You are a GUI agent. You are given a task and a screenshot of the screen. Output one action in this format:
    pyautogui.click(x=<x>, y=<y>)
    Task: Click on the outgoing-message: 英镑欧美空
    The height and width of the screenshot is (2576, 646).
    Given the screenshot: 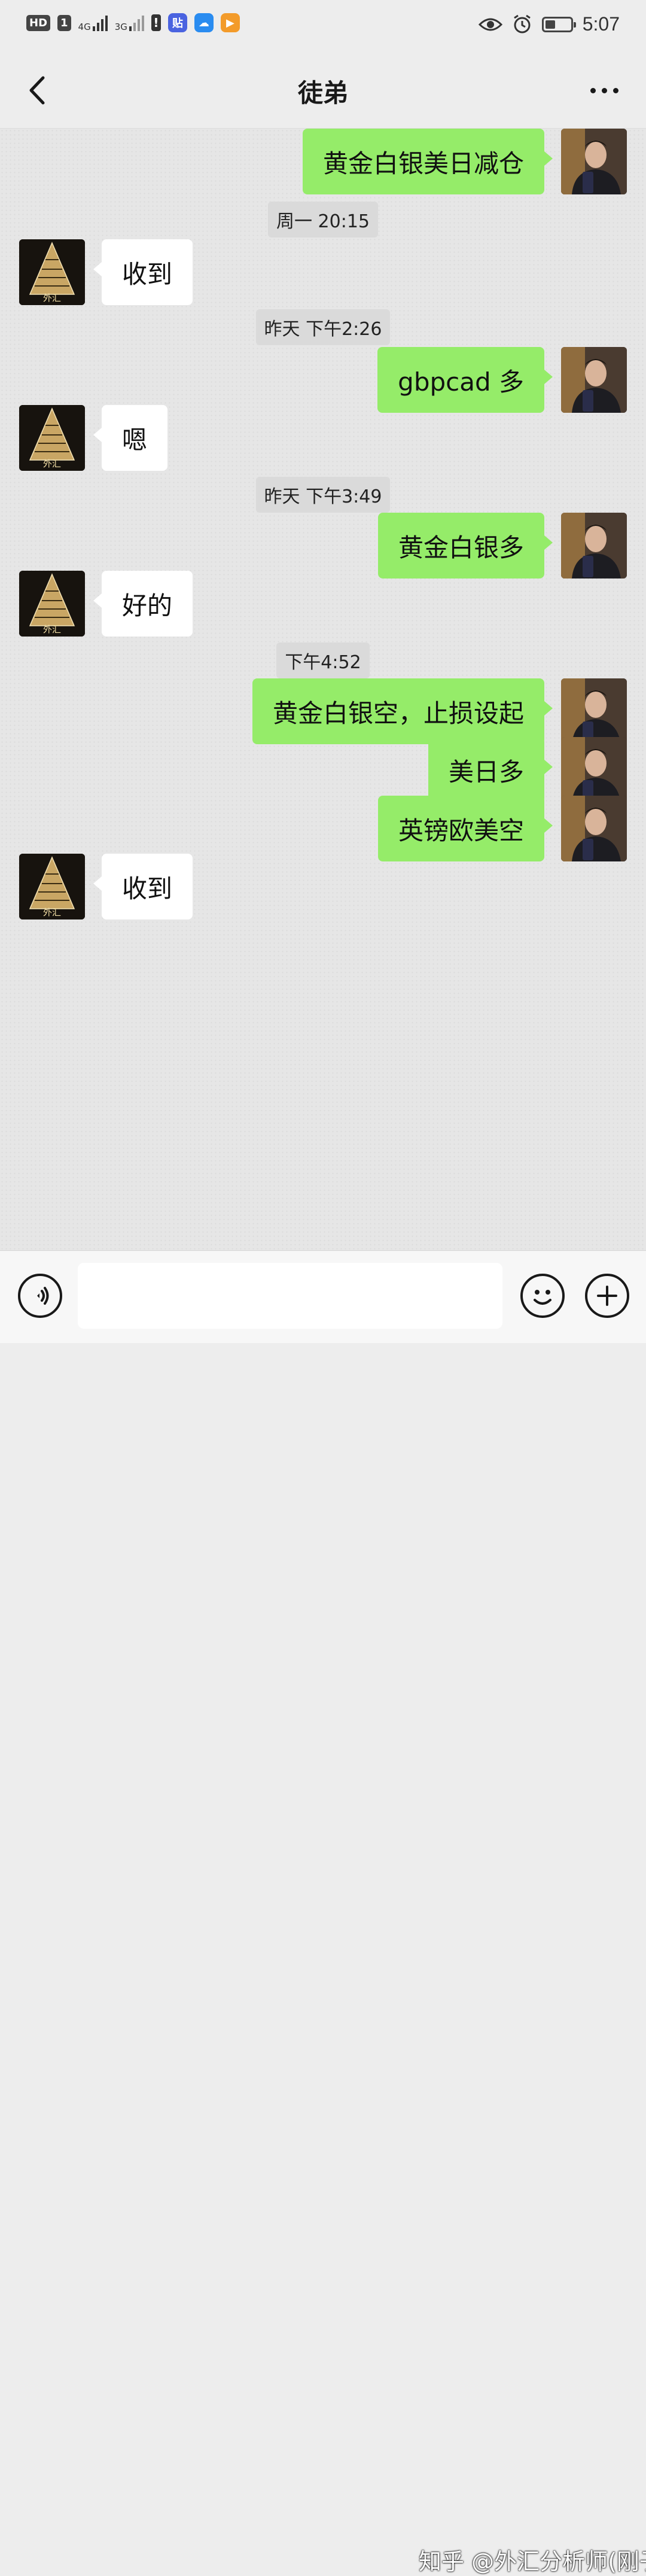 What is the action you would take?
    pyautogui.click(x=323, y=828)
    